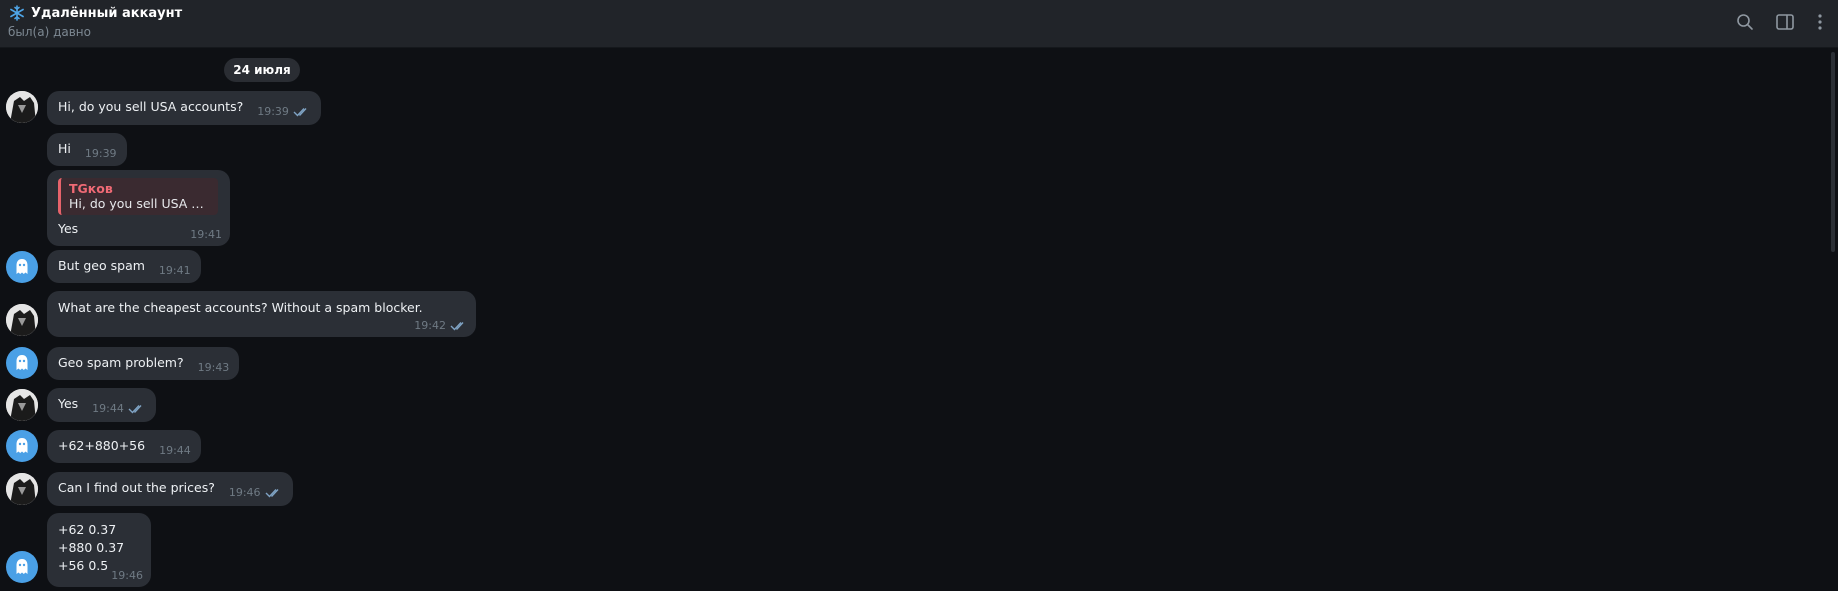 This screenshot has height=591, width=1838. Describe the element at coordinates (136, 487) in the screenshot. I see `message-text: Can I find out the prices?` at that location.